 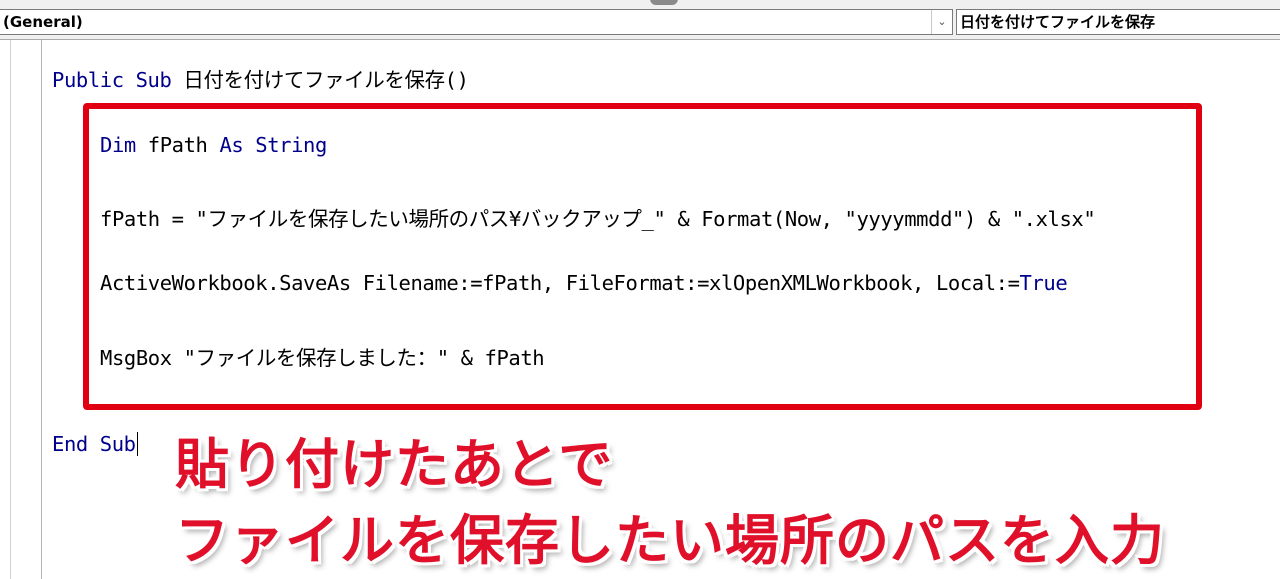 What do you see at coordinates (43, 22) in the screenshot?
I see `object-combobox-value: (General)` at bounding box center [43, 22].